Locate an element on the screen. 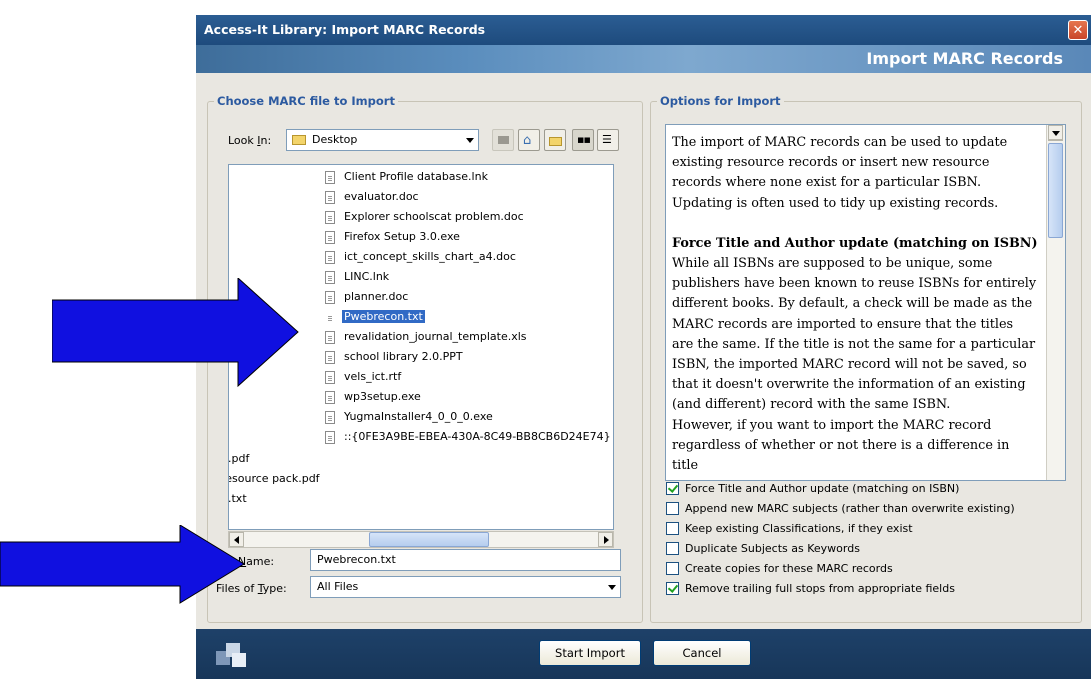 This screenshot has width=1091, height=679. file-type-value: All Files is located at coordinates (338, 586).